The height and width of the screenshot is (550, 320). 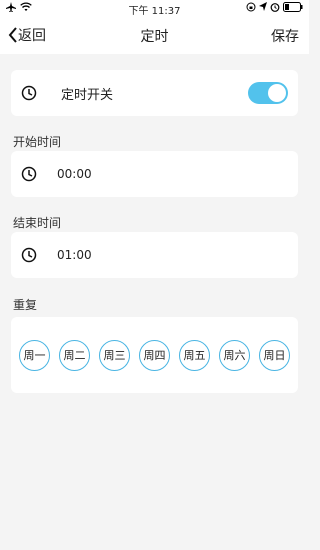 I want to click on lock-rotation-icon, so click(x=251, y=7).